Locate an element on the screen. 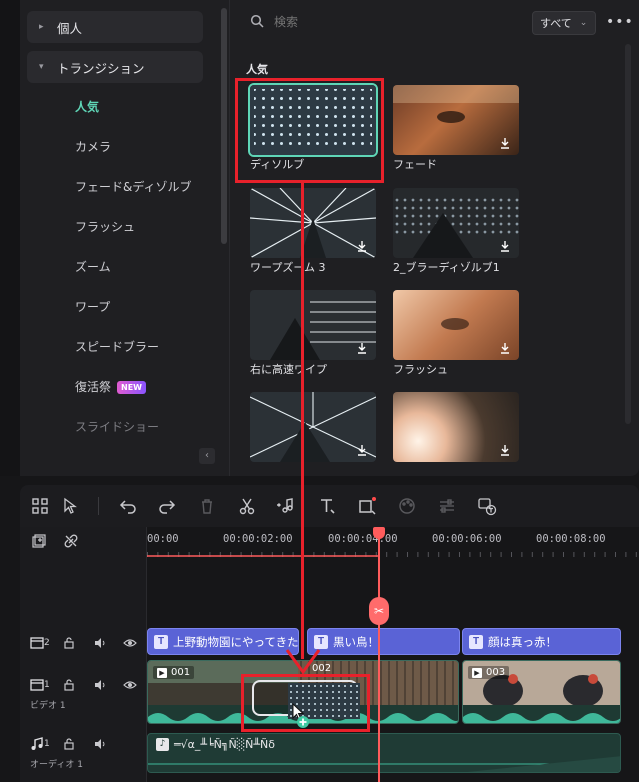 The width and height of the screenshot is (639, 782). tile-label: フェード is located at coordinates (415, 164).